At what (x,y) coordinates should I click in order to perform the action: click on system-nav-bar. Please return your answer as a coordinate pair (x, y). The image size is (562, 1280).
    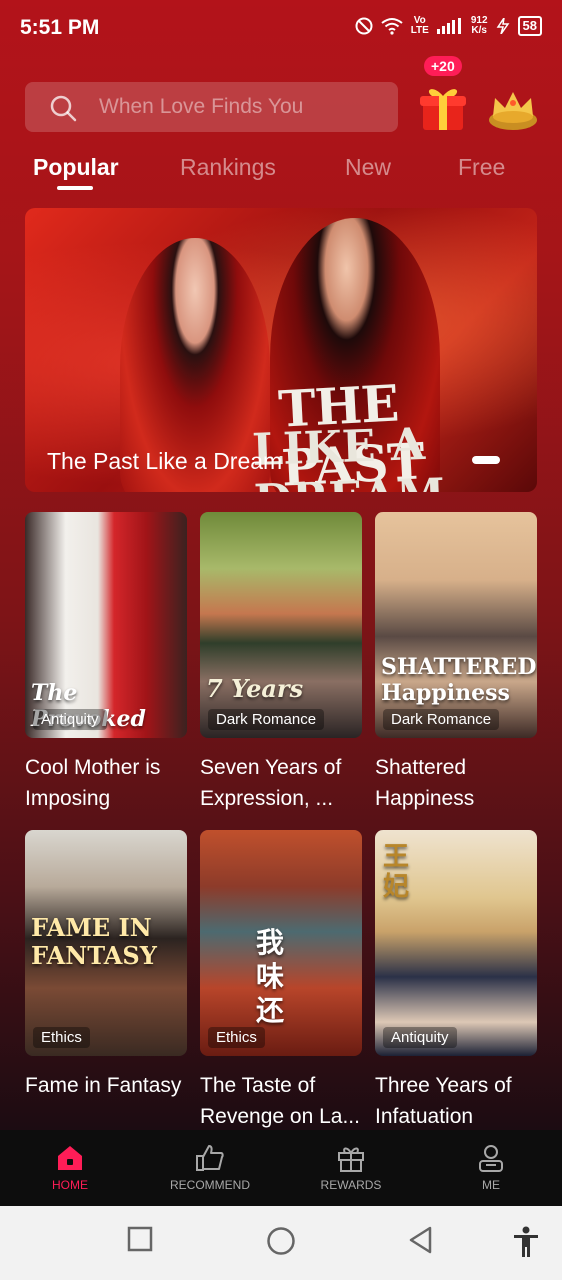
    Looking at the image, I should click on (281, 1243).